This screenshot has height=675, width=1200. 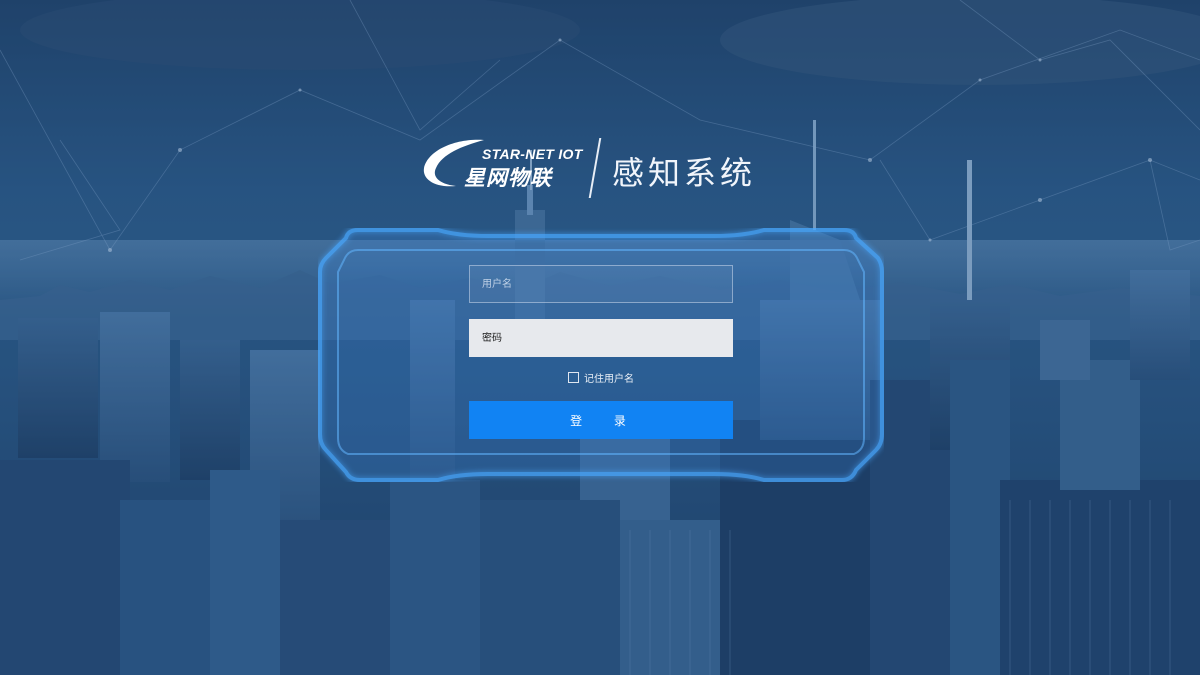 I want to click on login-form: 记住用户名 登 录, so click(x=601, y=352).